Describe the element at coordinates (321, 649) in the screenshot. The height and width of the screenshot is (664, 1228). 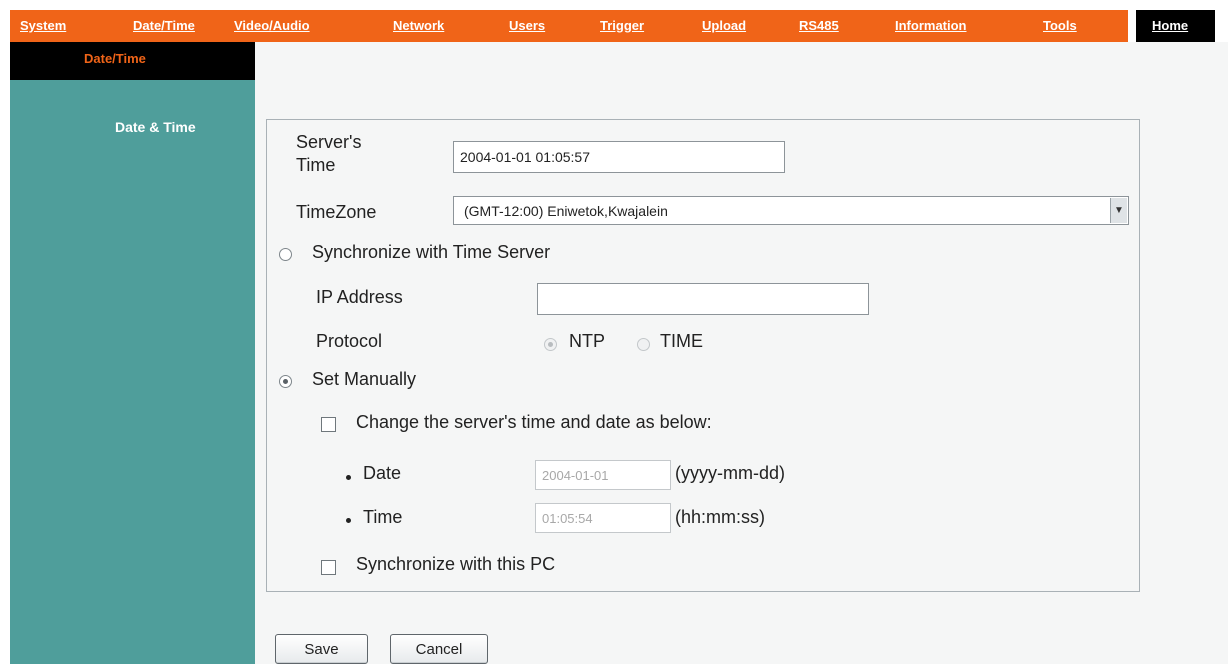
I see `save-button: Save` at that location.